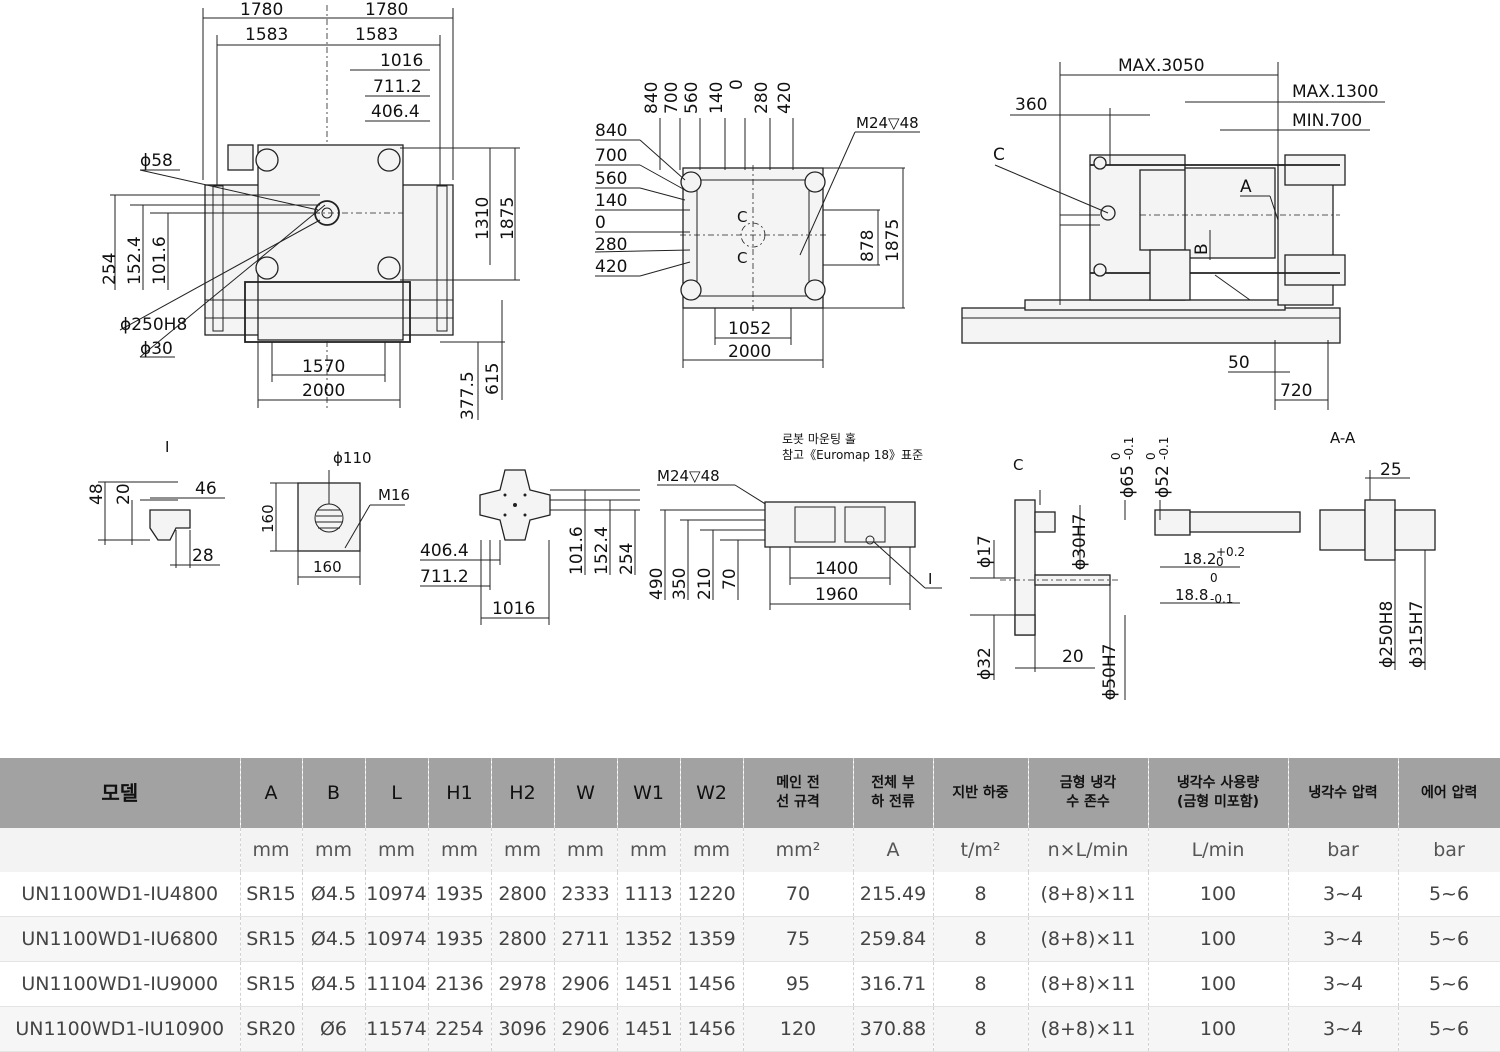 The height and width of the screenshot is (1052, 1500). I want to click on dim-101-6-front: 101.6, so click(160, 260).